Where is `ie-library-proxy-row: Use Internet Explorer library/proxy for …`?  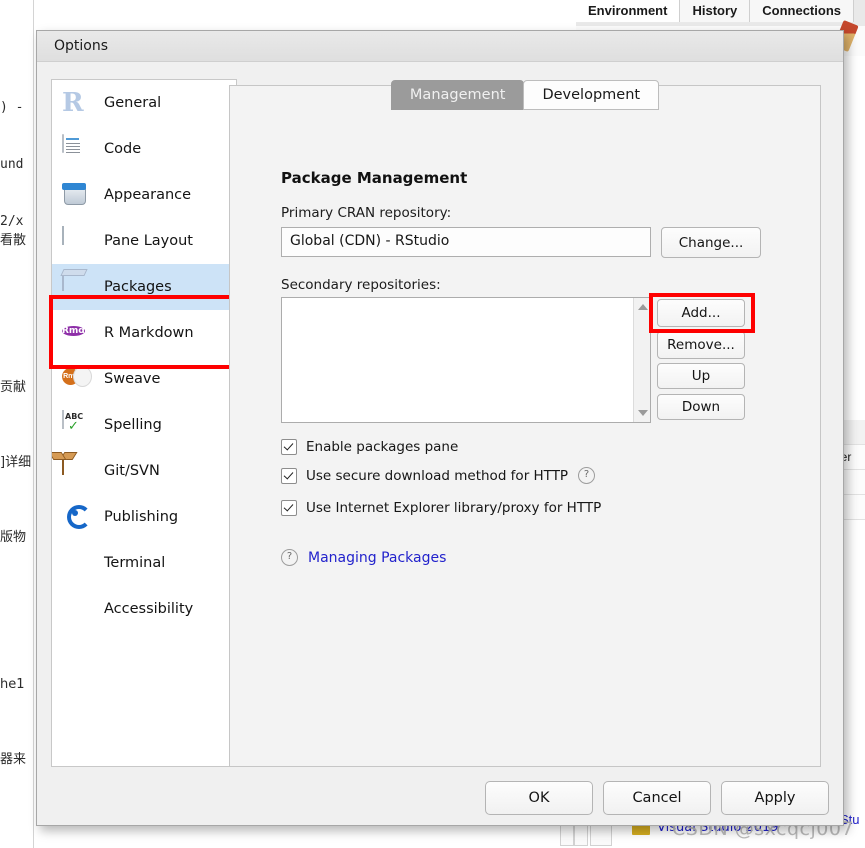 ie-library-proxy-row: Use Internet Explorer library/proxy for … is located at coordinates (441, 508).